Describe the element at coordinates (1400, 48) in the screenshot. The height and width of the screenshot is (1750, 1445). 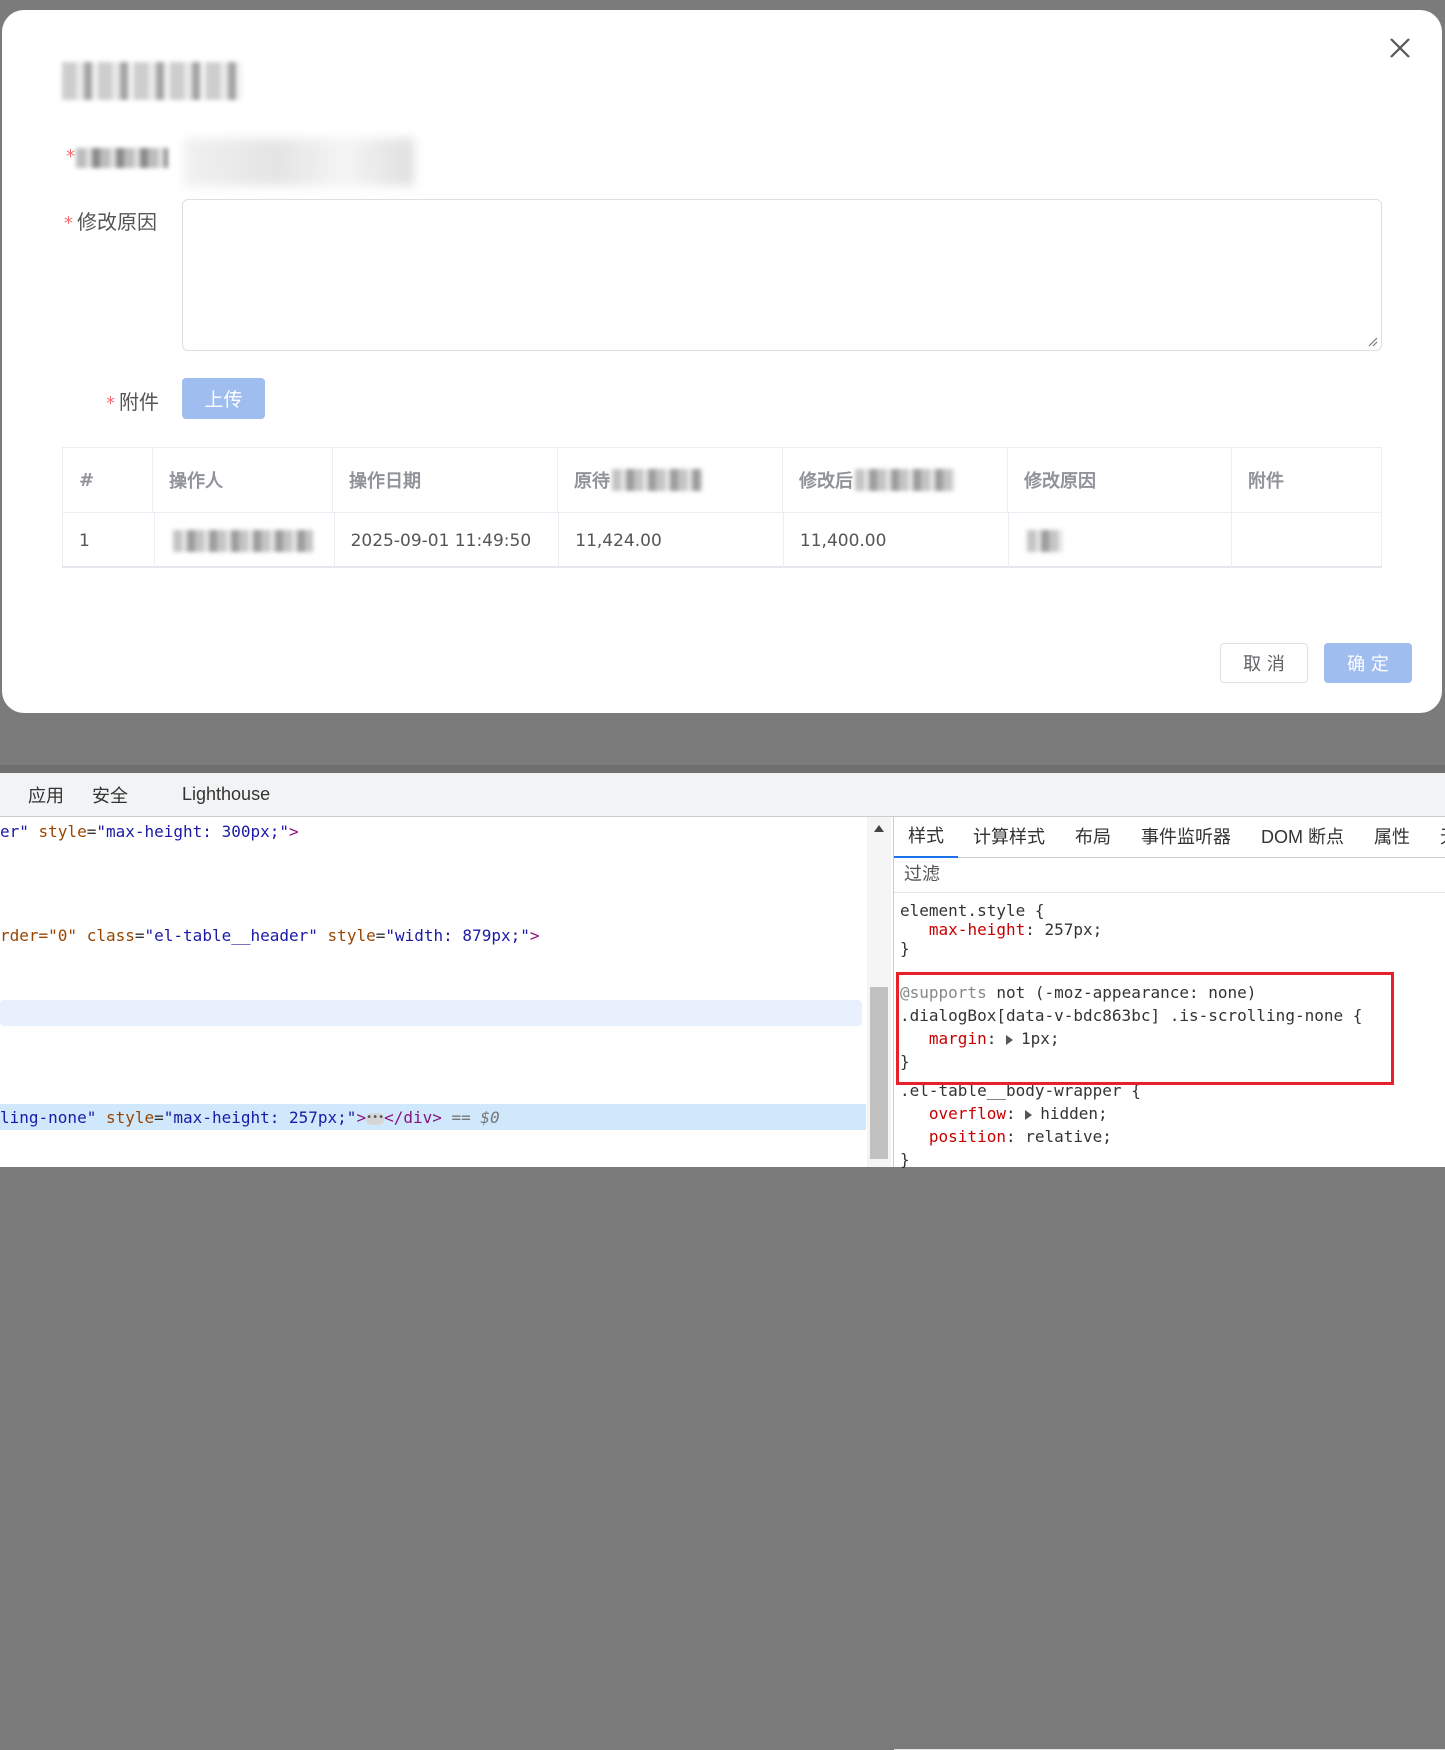
I see `close-icon` at that location.